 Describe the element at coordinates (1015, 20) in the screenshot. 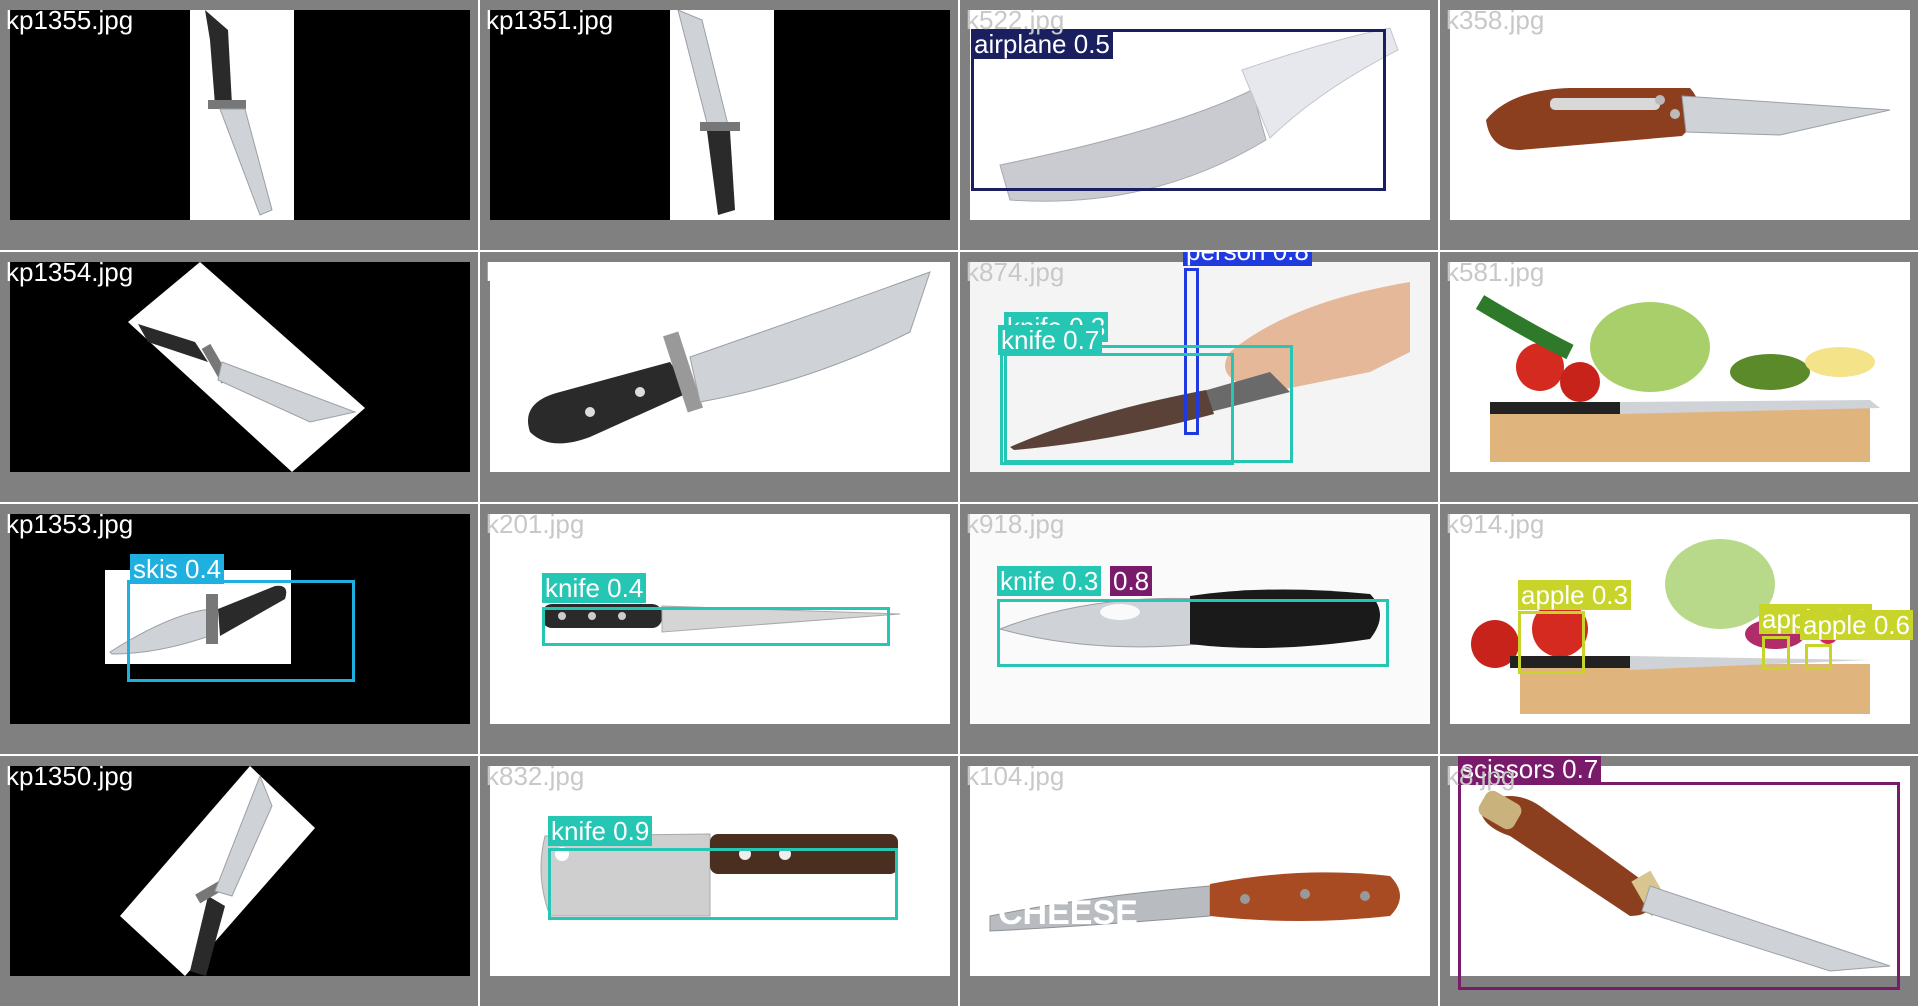

I see `tile-filename: k522.jpg` at that location.